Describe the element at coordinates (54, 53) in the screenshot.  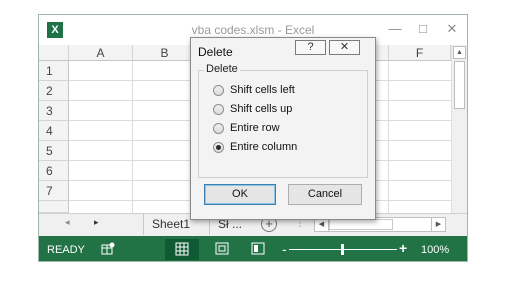
I see `select-all-corner` at that location.